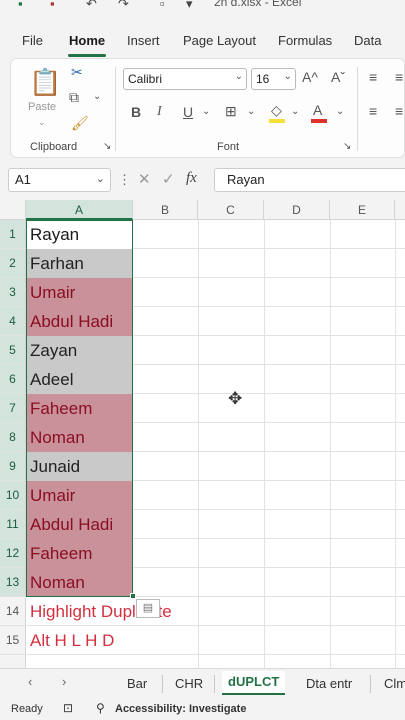  Describe the element at coordinates (123, 6) in the screenshot. I see `redo-icon: ↷` at that location.